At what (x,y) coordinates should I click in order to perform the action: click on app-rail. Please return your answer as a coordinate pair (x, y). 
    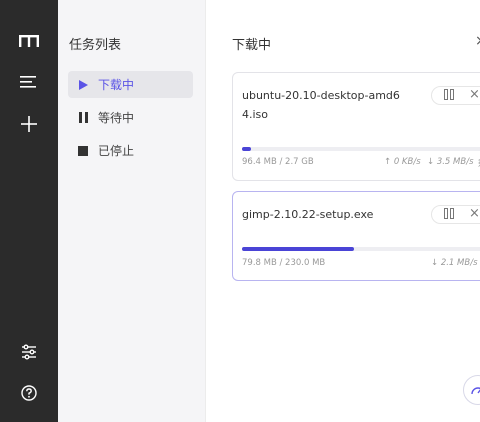
    Looking at the image, I should click on (29, 211).